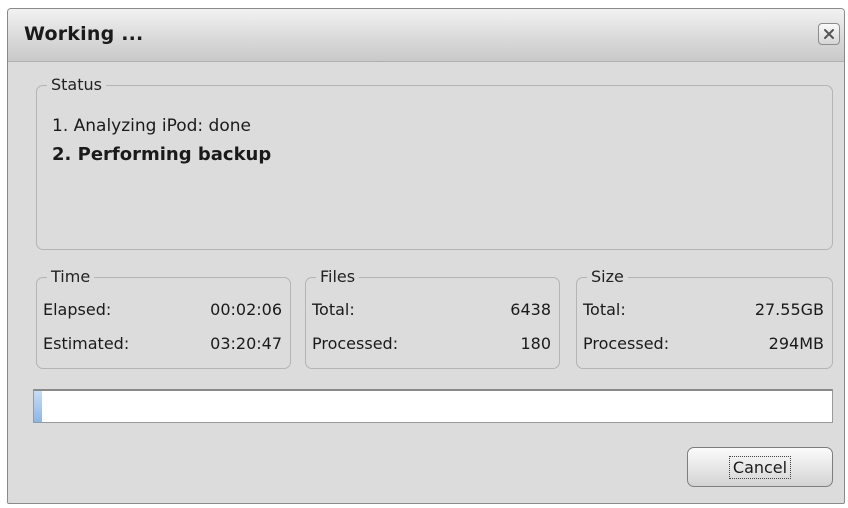 This screenshot has width=848, height=508. Describe the element at coordinates (162, 346) in the screenshot. I see `estimated-row: Estimated: 03:20:47` at that location.